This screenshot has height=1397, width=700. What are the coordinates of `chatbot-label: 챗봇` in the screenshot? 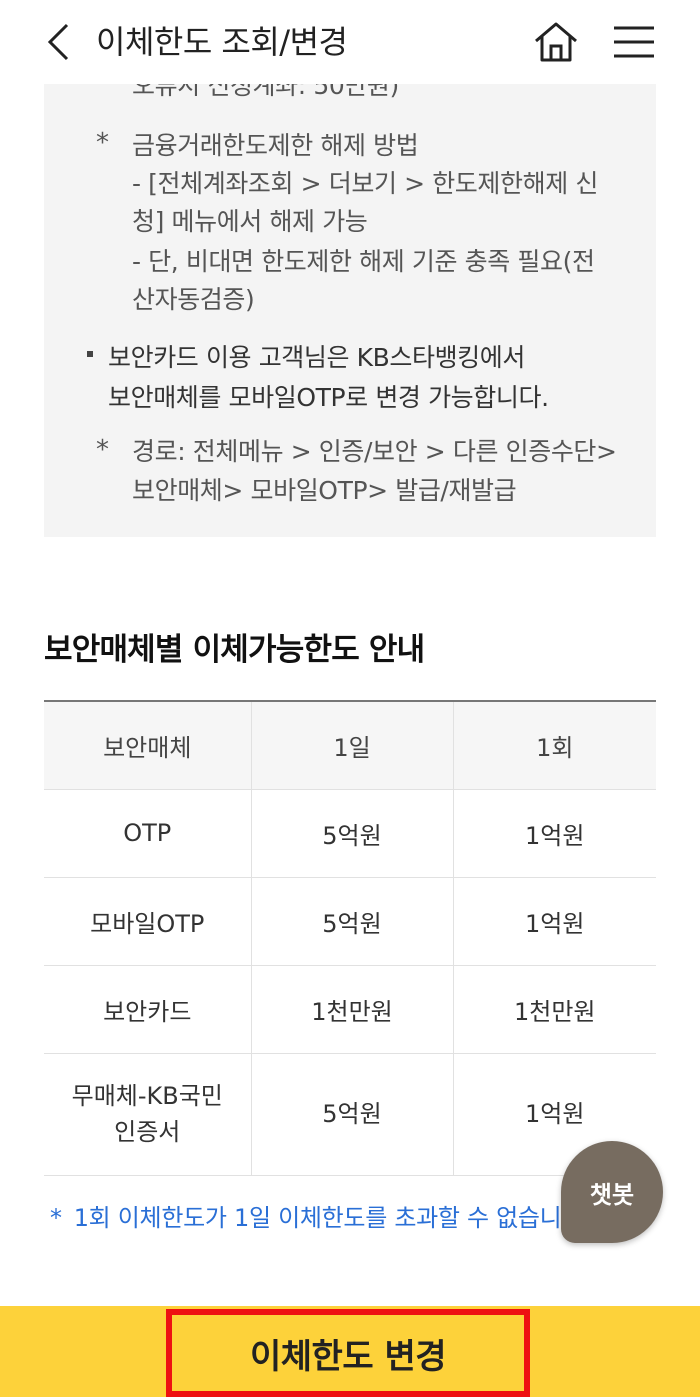 It's located at (612, 1194).